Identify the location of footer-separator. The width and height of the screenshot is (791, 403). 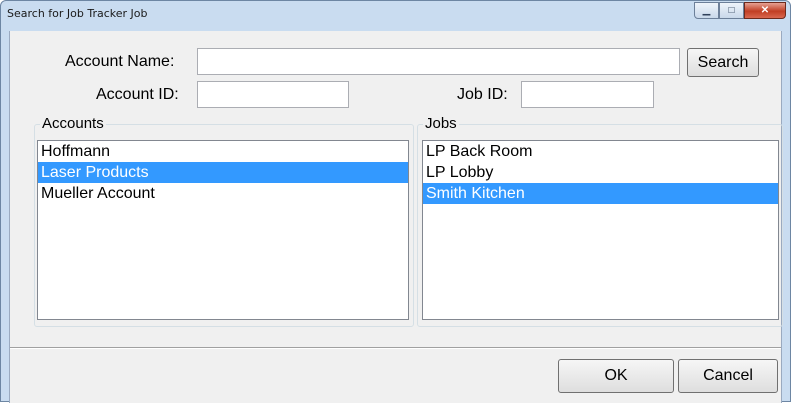
(395, 348).